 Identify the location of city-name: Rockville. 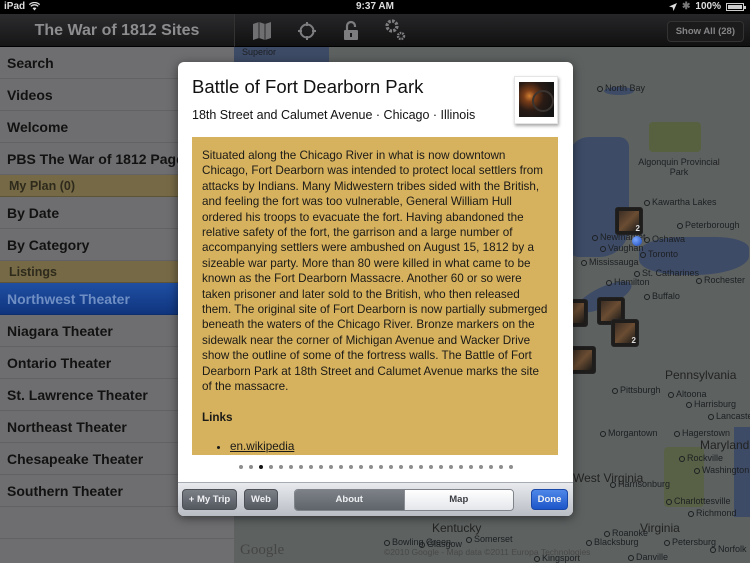
(705, 458).